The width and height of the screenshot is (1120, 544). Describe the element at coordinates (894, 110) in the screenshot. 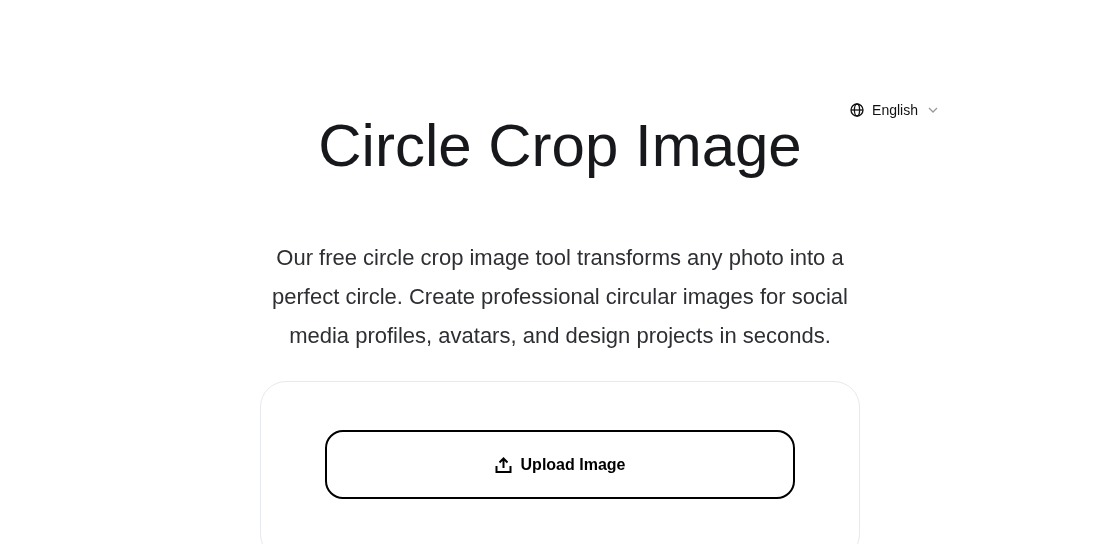

I see `language-dropdown: English` at that location.